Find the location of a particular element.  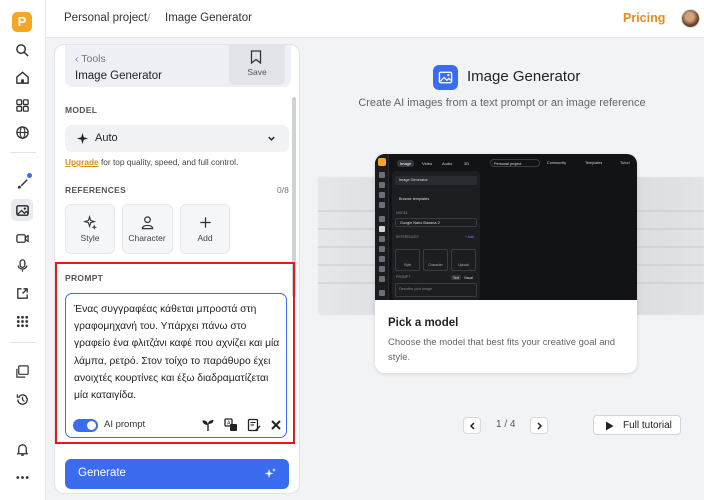

chevron-left-icon: ‹ is located at coordinates (77, 59).